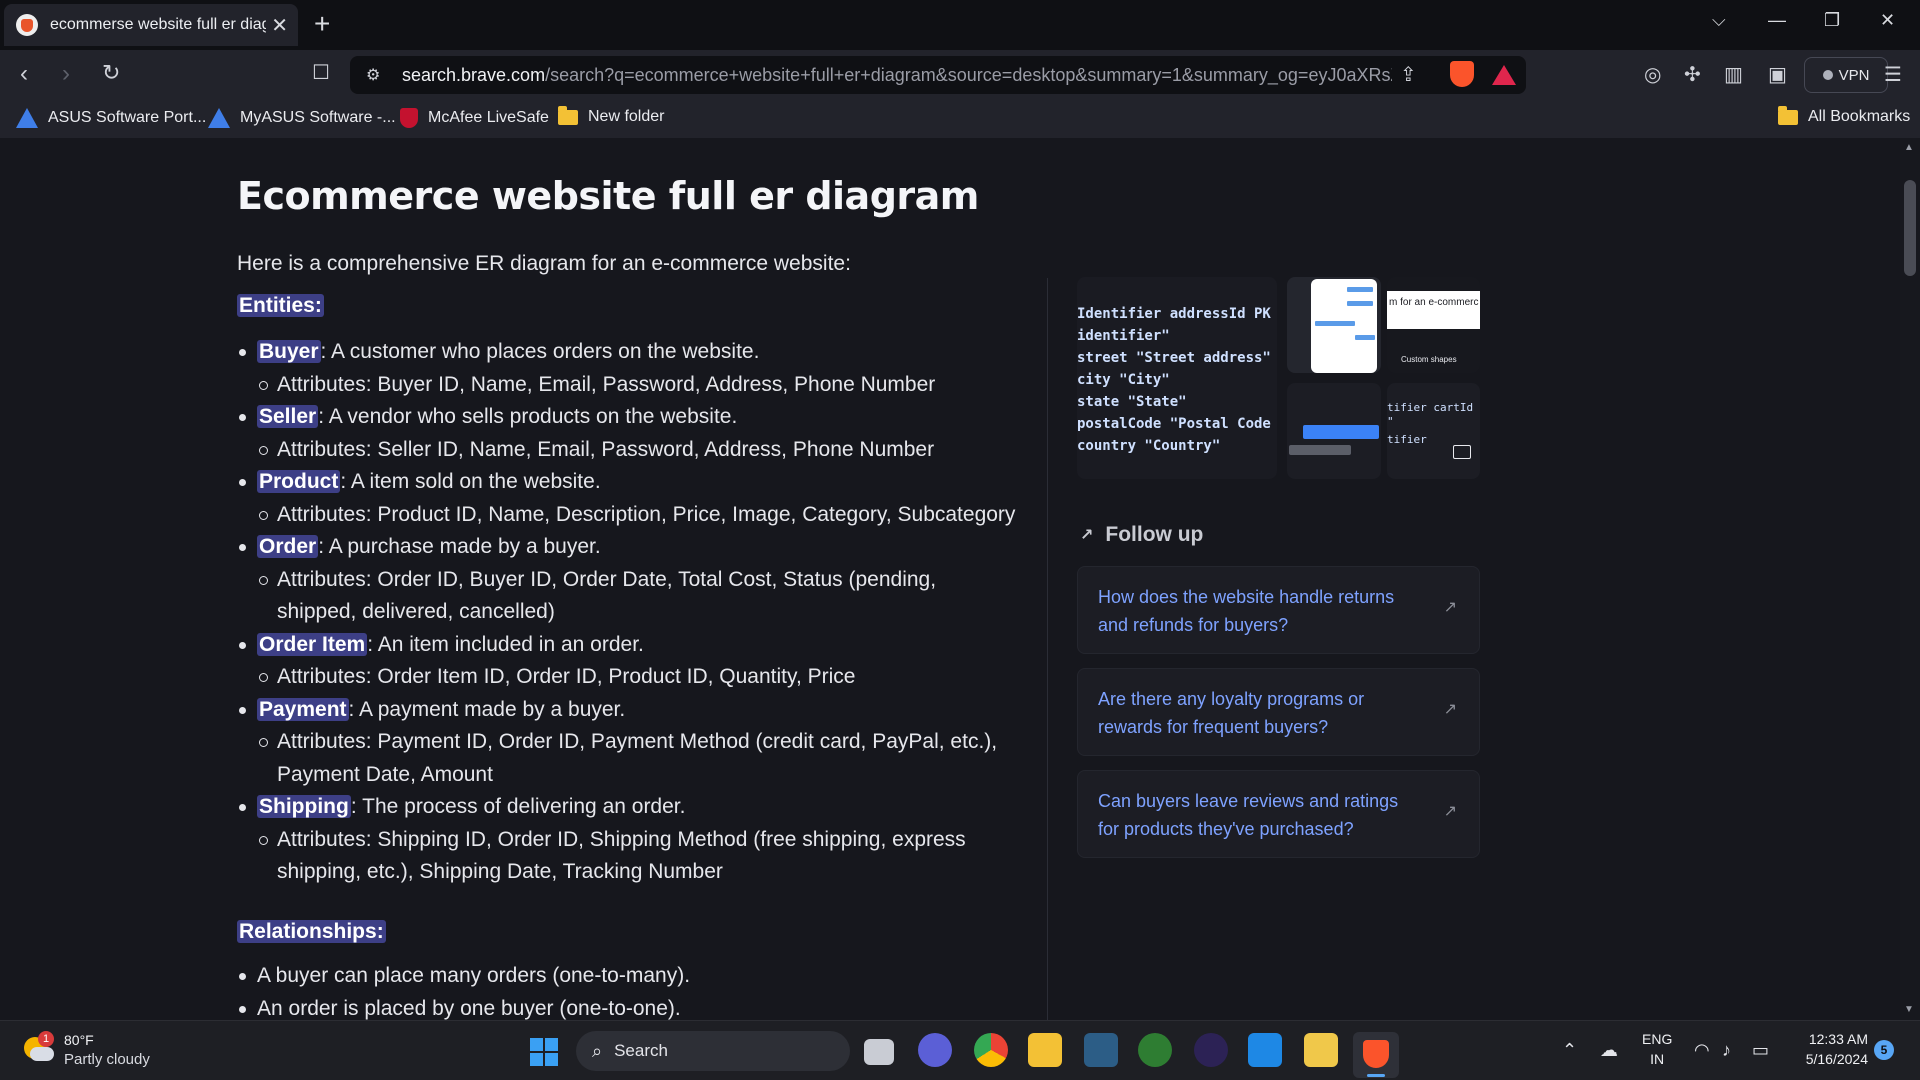 This screenshot has width=1920, height=1080. I want to click on vpn-button: VPN, so click(1846, 75).